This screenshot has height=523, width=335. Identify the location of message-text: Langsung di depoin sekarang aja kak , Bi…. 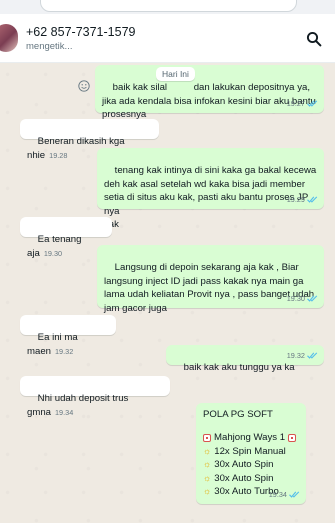
(209, 288).